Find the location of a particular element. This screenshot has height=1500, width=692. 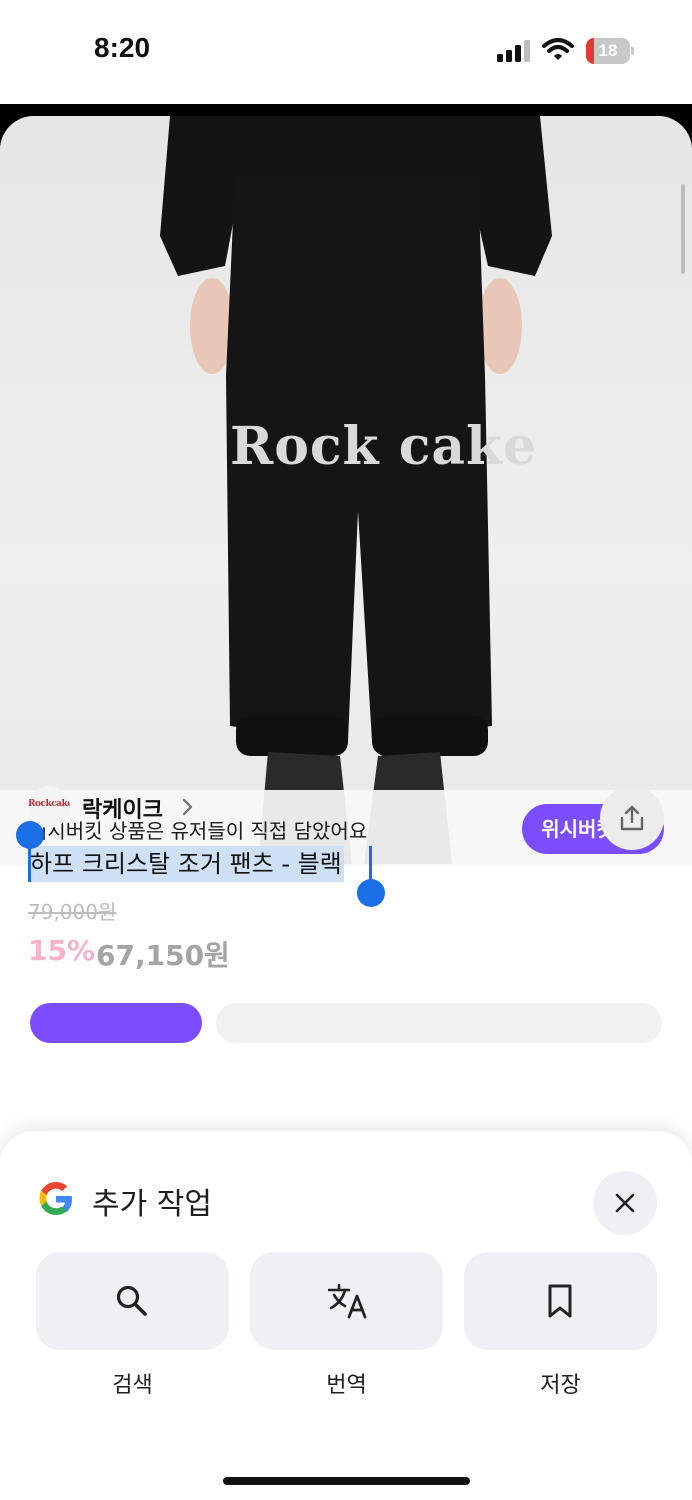

image-scrollbar is located at coordinates (683, 229).